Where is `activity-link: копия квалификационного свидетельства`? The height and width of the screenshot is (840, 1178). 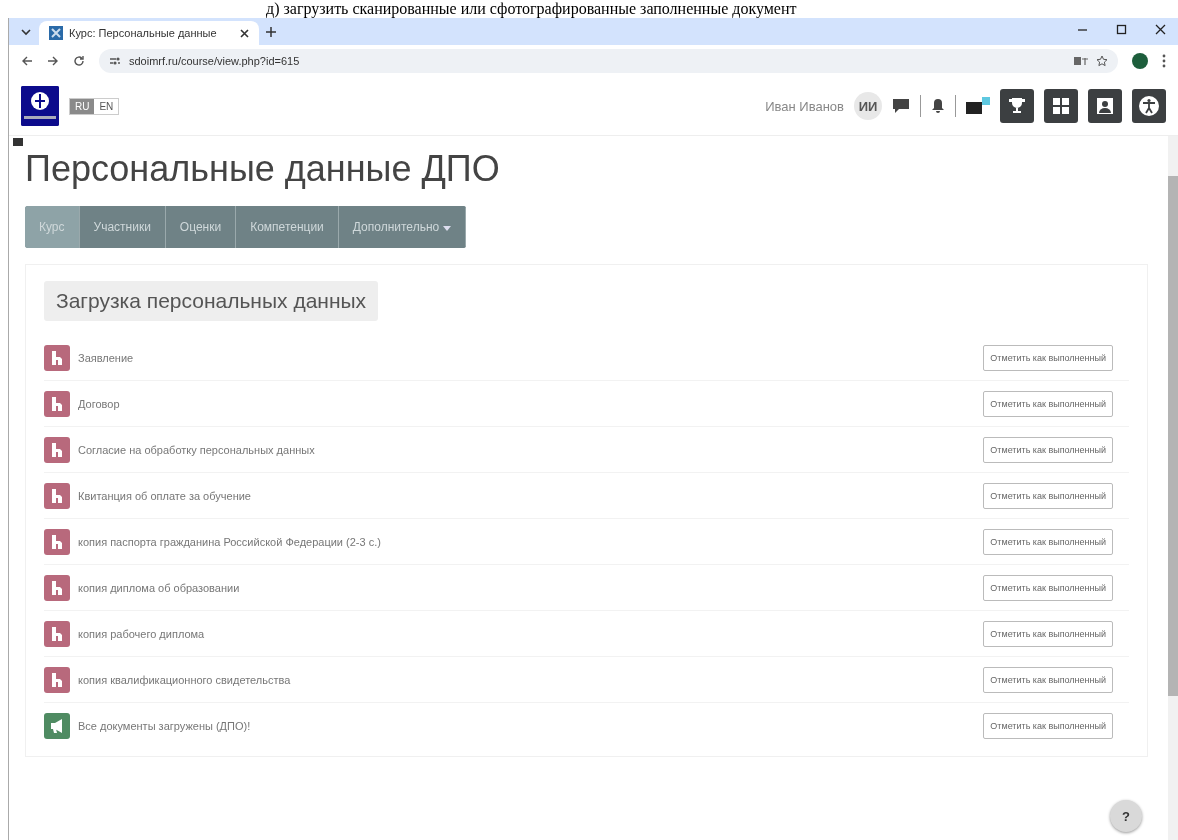
activity-link: копия квалификационного свидетельства is located at coordinates (527, 679).